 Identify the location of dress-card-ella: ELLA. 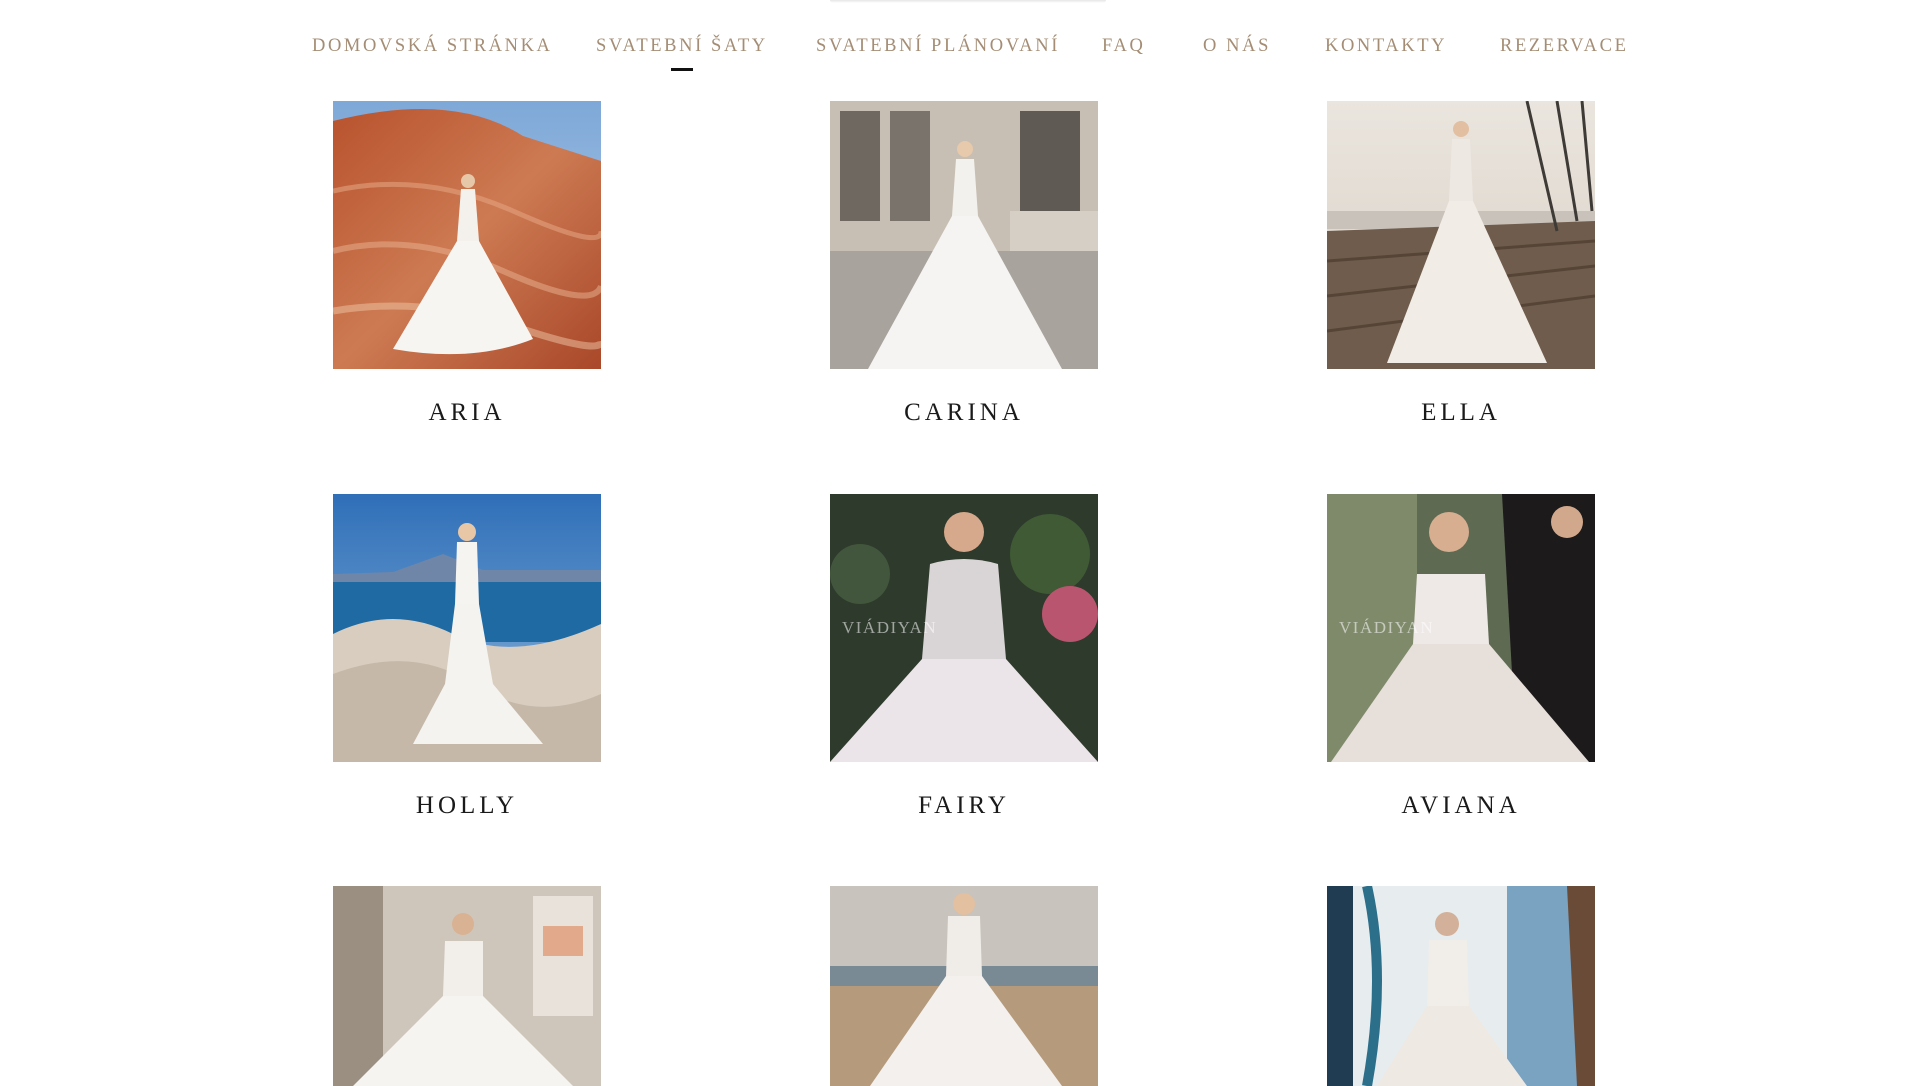
(1461, 264).